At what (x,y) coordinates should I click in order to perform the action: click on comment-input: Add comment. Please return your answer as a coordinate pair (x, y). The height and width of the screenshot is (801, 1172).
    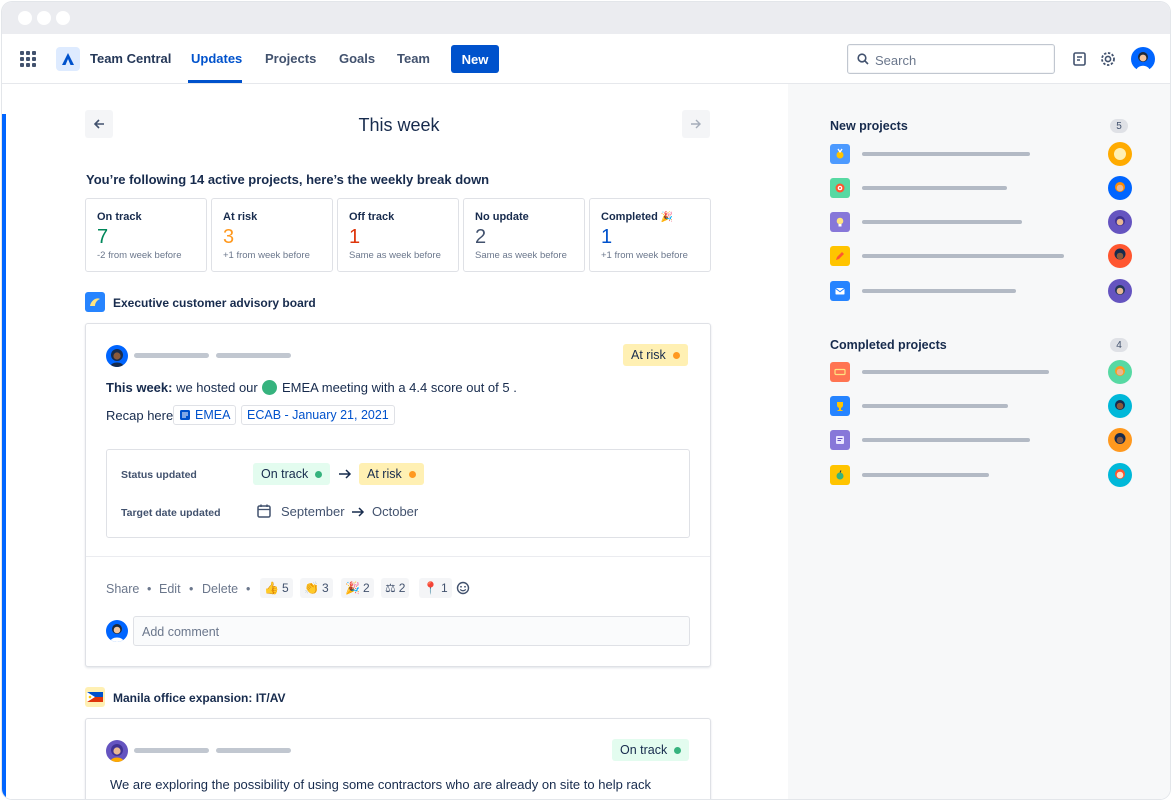
    Looking at the image, I should click on (411, 631).